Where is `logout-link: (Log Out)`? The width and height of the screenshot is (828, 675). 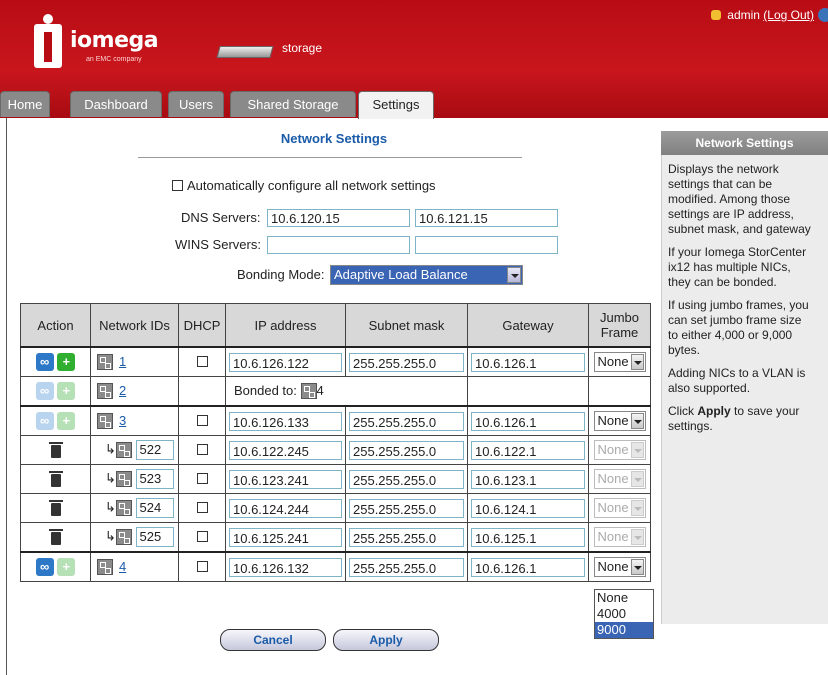
logout-link: (Log Out) is located at coordinates (788, 15).